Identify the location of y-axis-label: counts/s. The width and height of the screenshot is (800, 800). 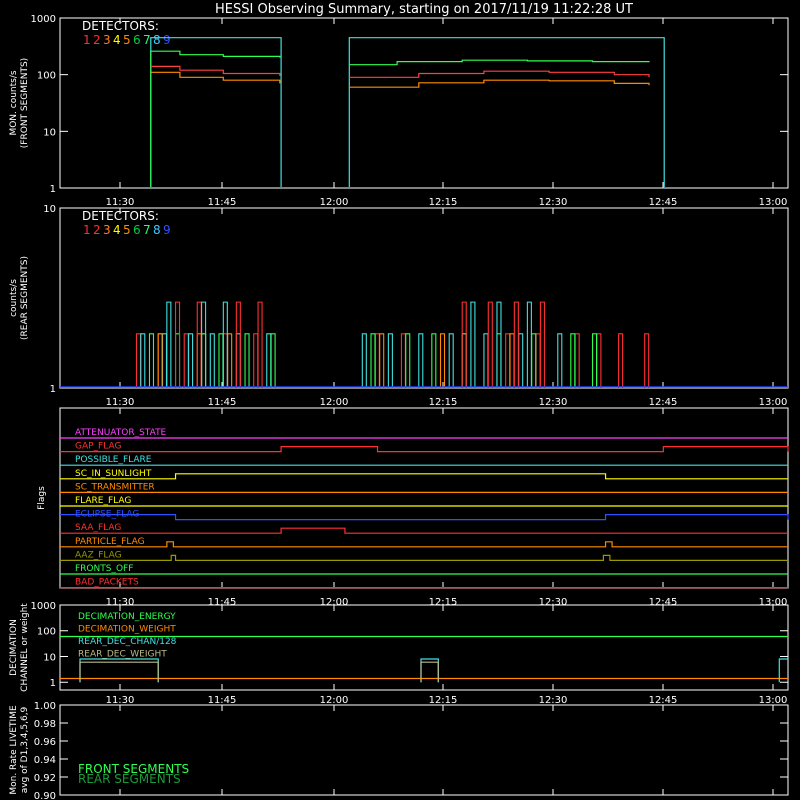
(14, 298).